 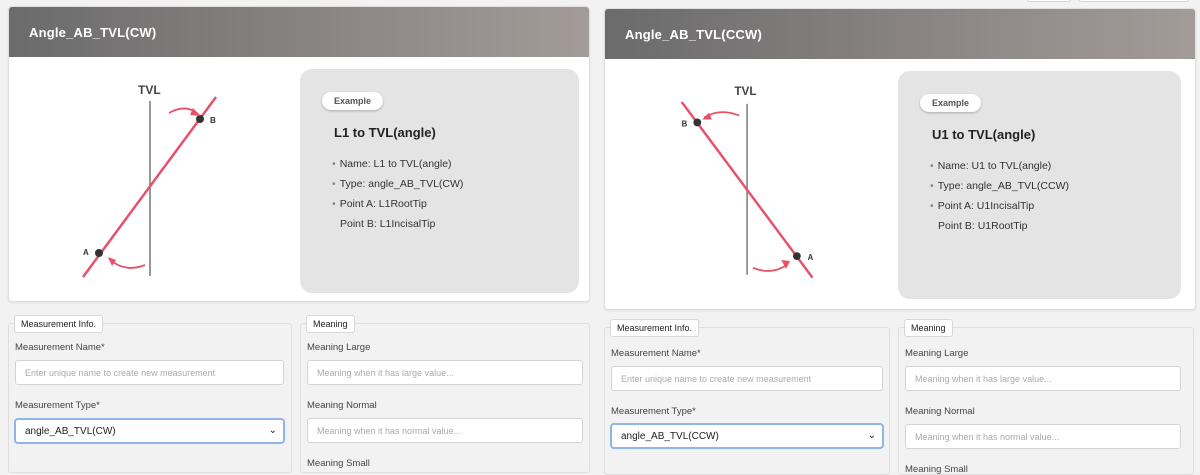 What do you see at coordinates (388, 224) in the screenshot?
I see `example-point-b: Point B: L1IncisalTip` at bounding box center [388, 224].